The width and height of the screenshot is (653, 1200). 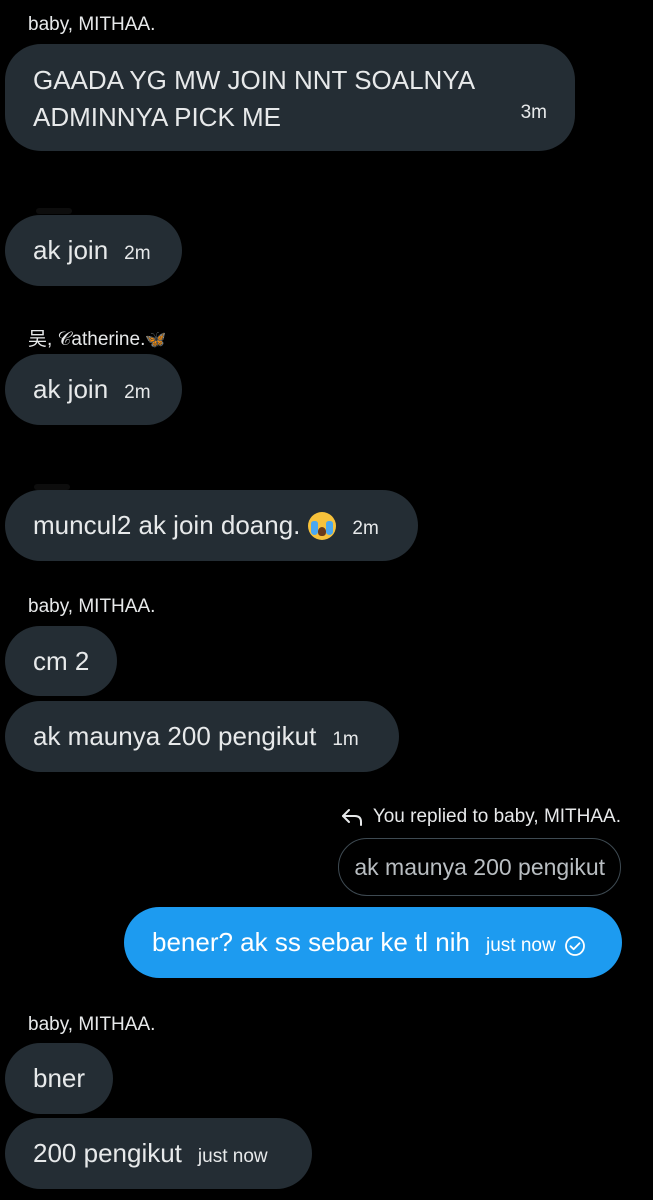 I want to click on crying-face-icon, so click(x=322, y=525).